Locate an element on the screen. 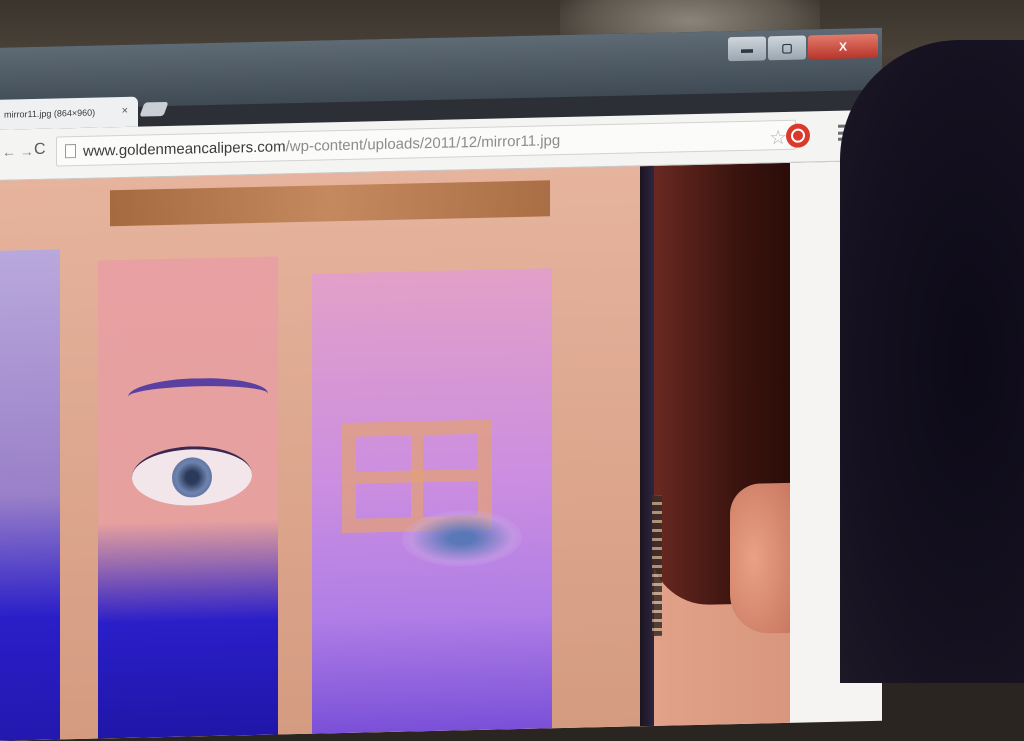  minimize-button: ▬ is located at coordinates (747, 49).